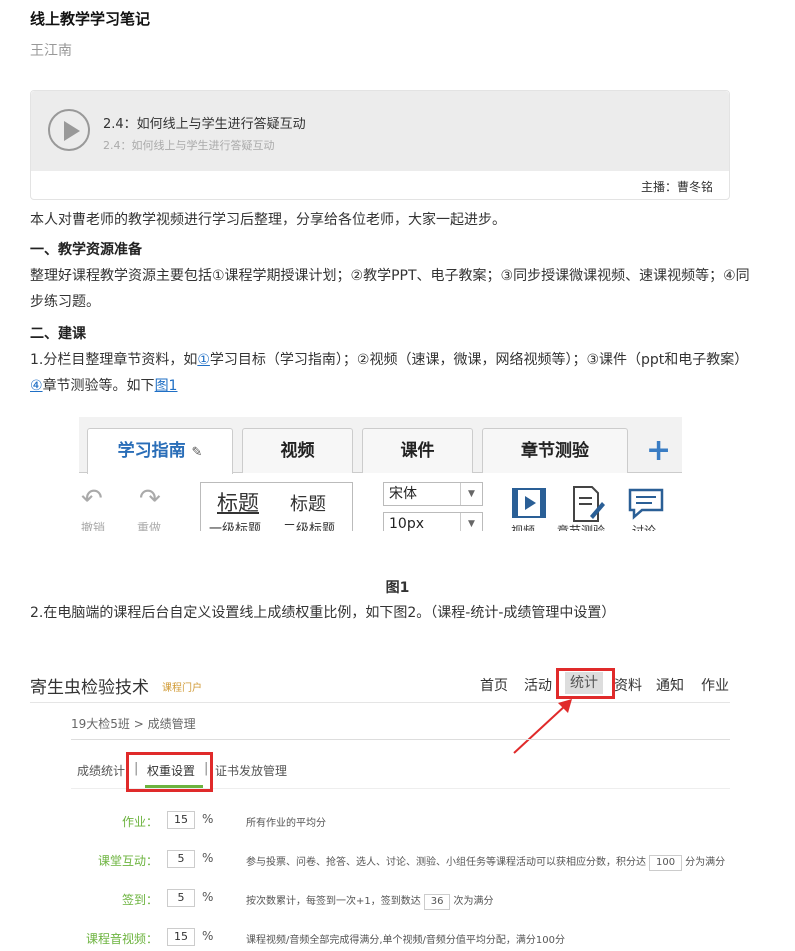  Describe the element at coordinates (181, 898) in the screenshot. I see `weight-input-checkin: 5` at that location.